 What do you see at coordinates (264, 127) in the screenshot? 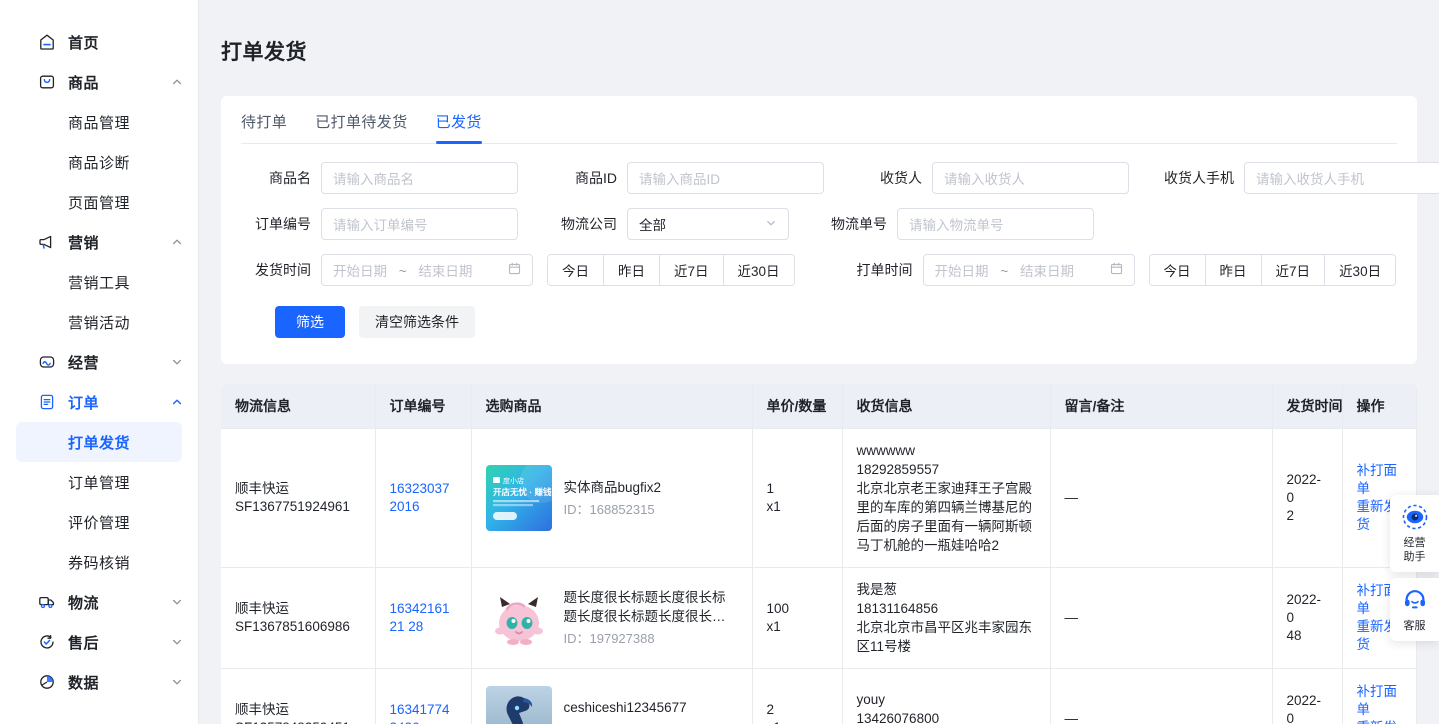
I see `tab-pending-print: 待打单` at bounding box center [264, 127].